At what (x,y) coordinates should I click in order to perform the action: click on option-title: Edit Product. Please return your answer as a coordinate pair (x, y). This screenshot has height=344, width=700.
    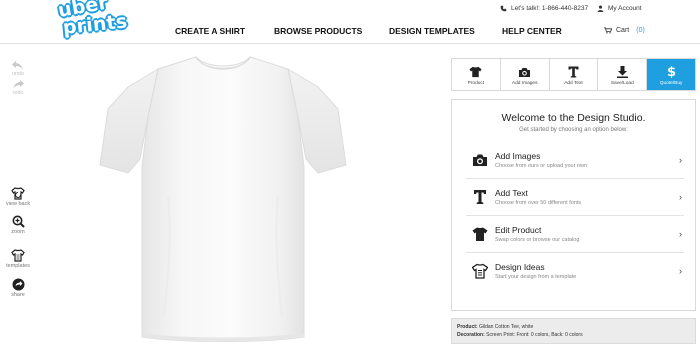
    Looking at the image, I should click on (518, 230).